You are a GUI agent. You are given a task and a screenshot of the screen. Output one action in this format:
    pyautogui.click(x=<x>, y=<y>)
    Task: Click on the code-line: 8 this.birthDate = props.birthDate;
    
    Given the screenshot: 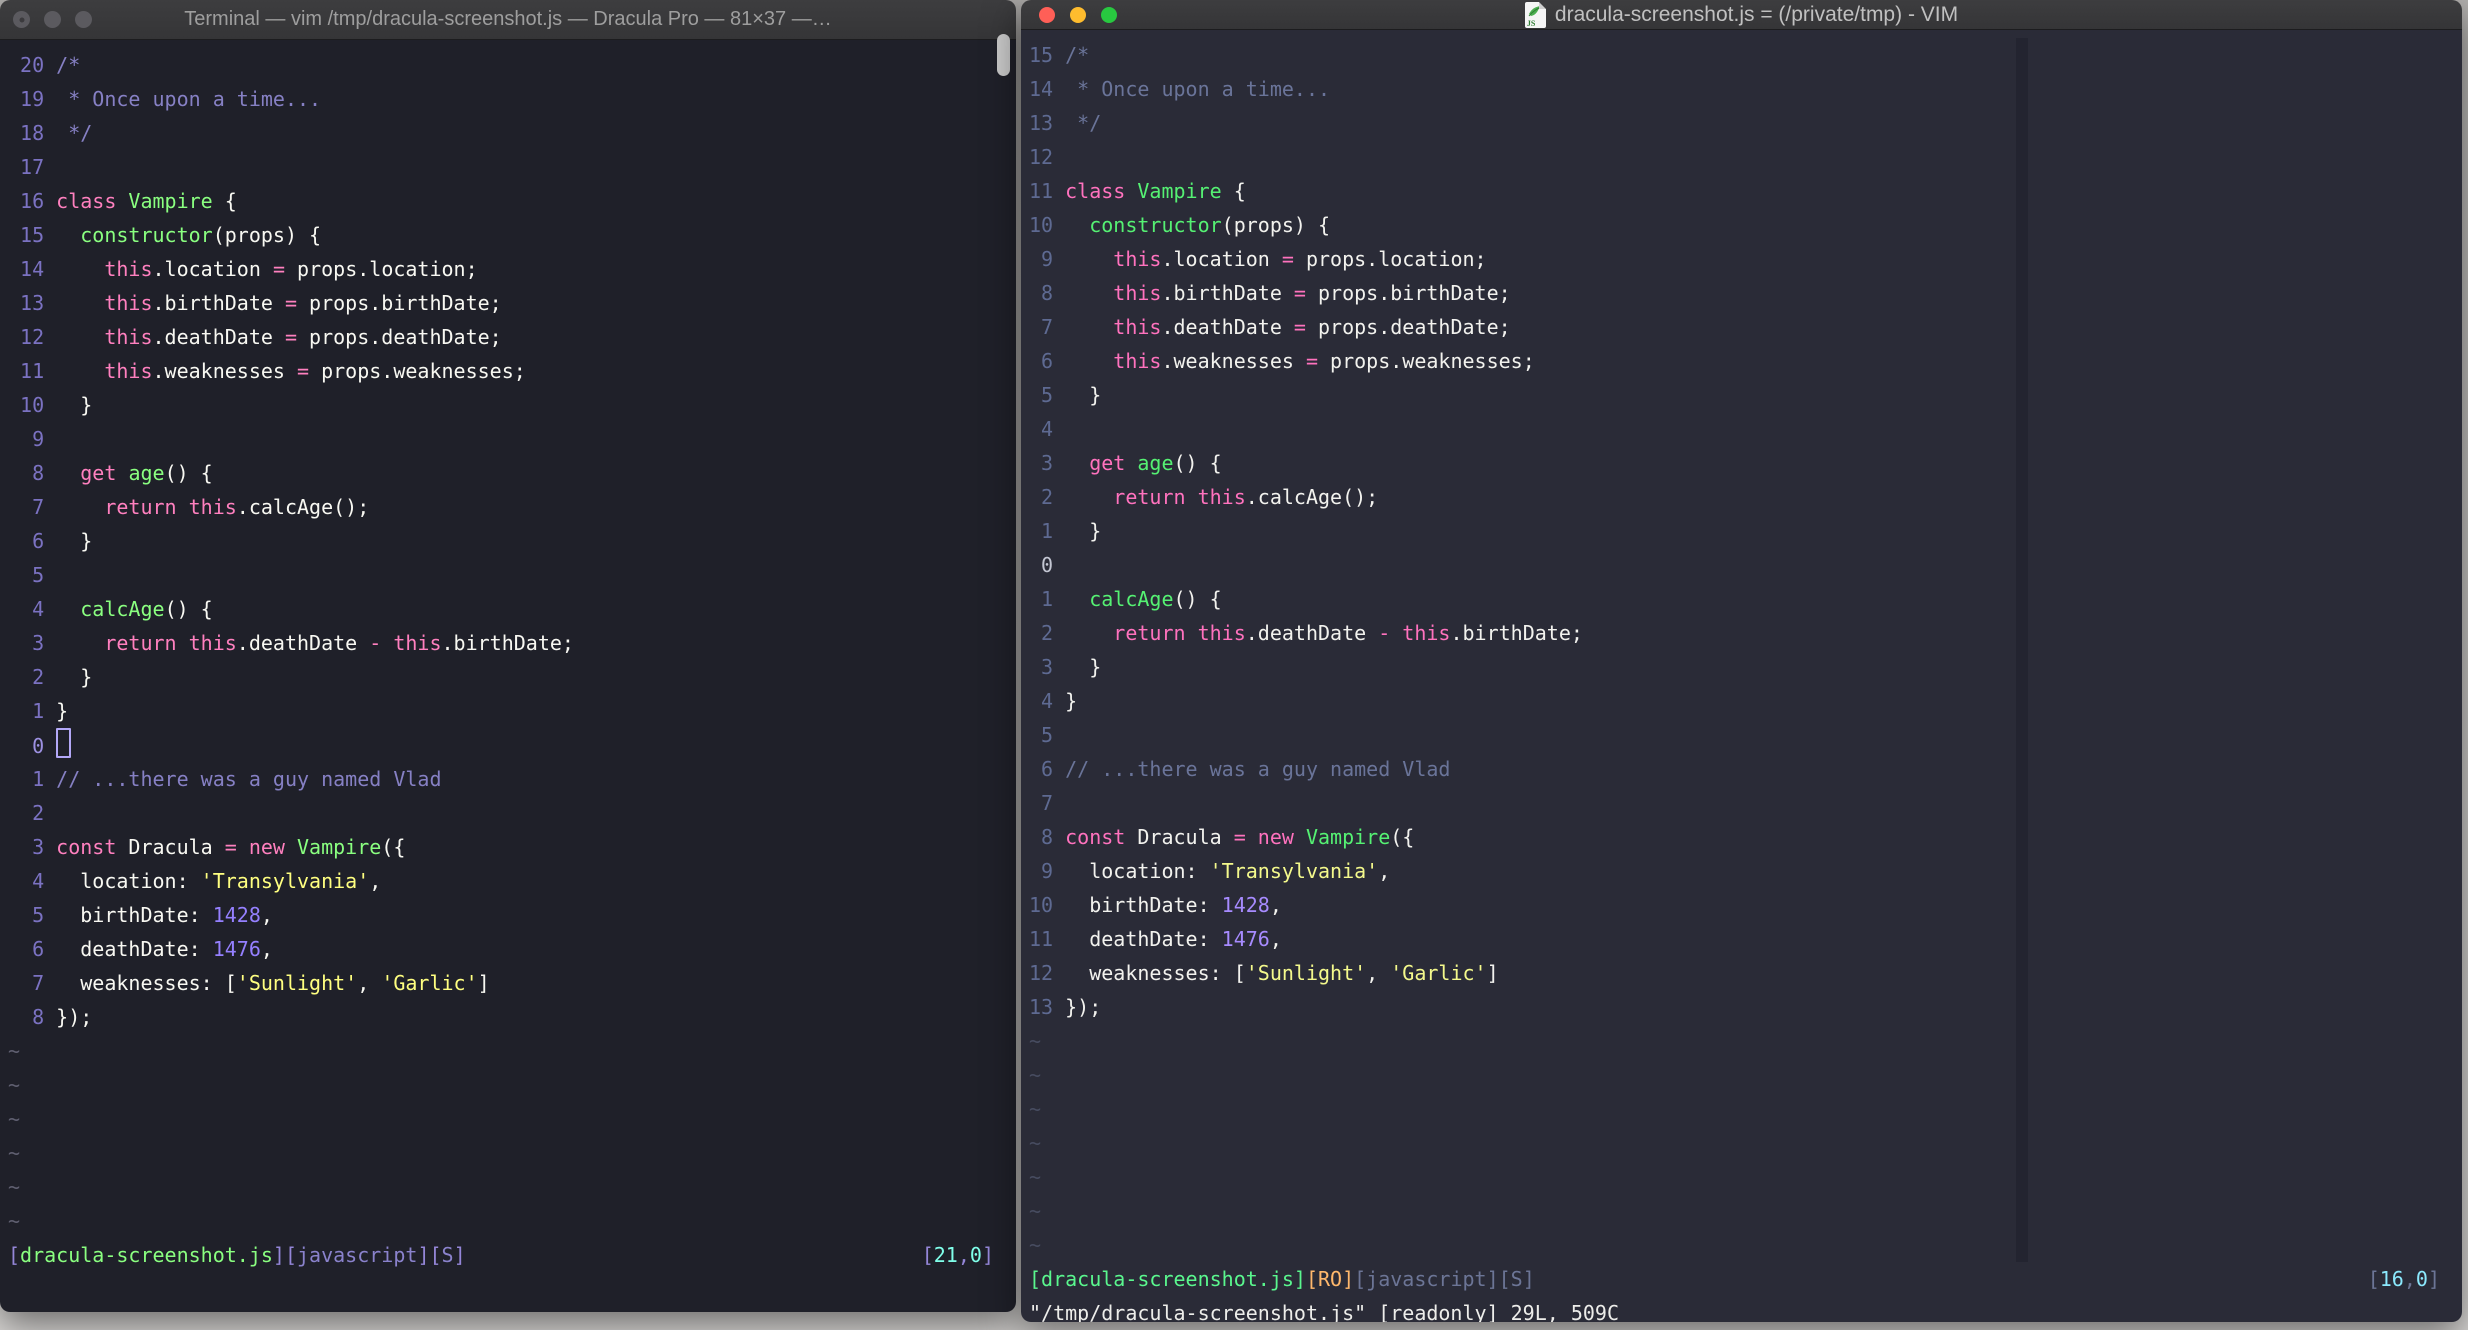 What is the action you would take?
    pyautogui.click(x=1270, y=293)
    